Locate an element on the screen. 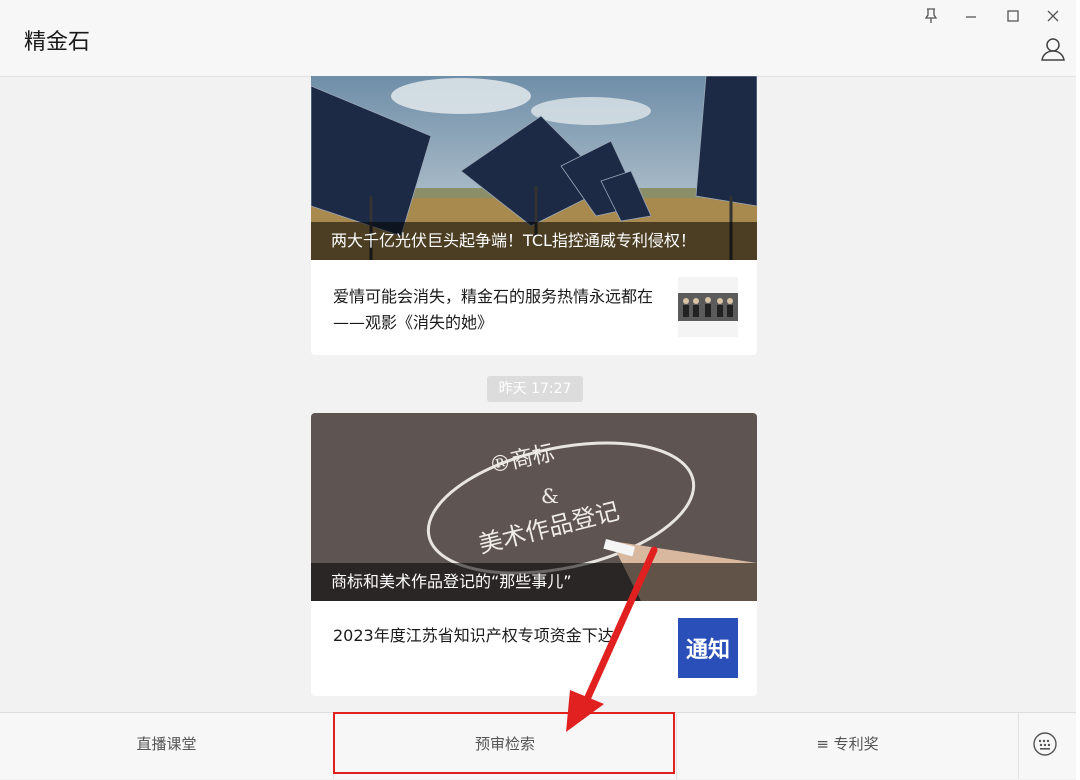 Image resolution: width=1080 pixels, height=780 pixels. hero-caption: 商标和美术作品登记的“那些事儿” is located at coordinates (534, 582).